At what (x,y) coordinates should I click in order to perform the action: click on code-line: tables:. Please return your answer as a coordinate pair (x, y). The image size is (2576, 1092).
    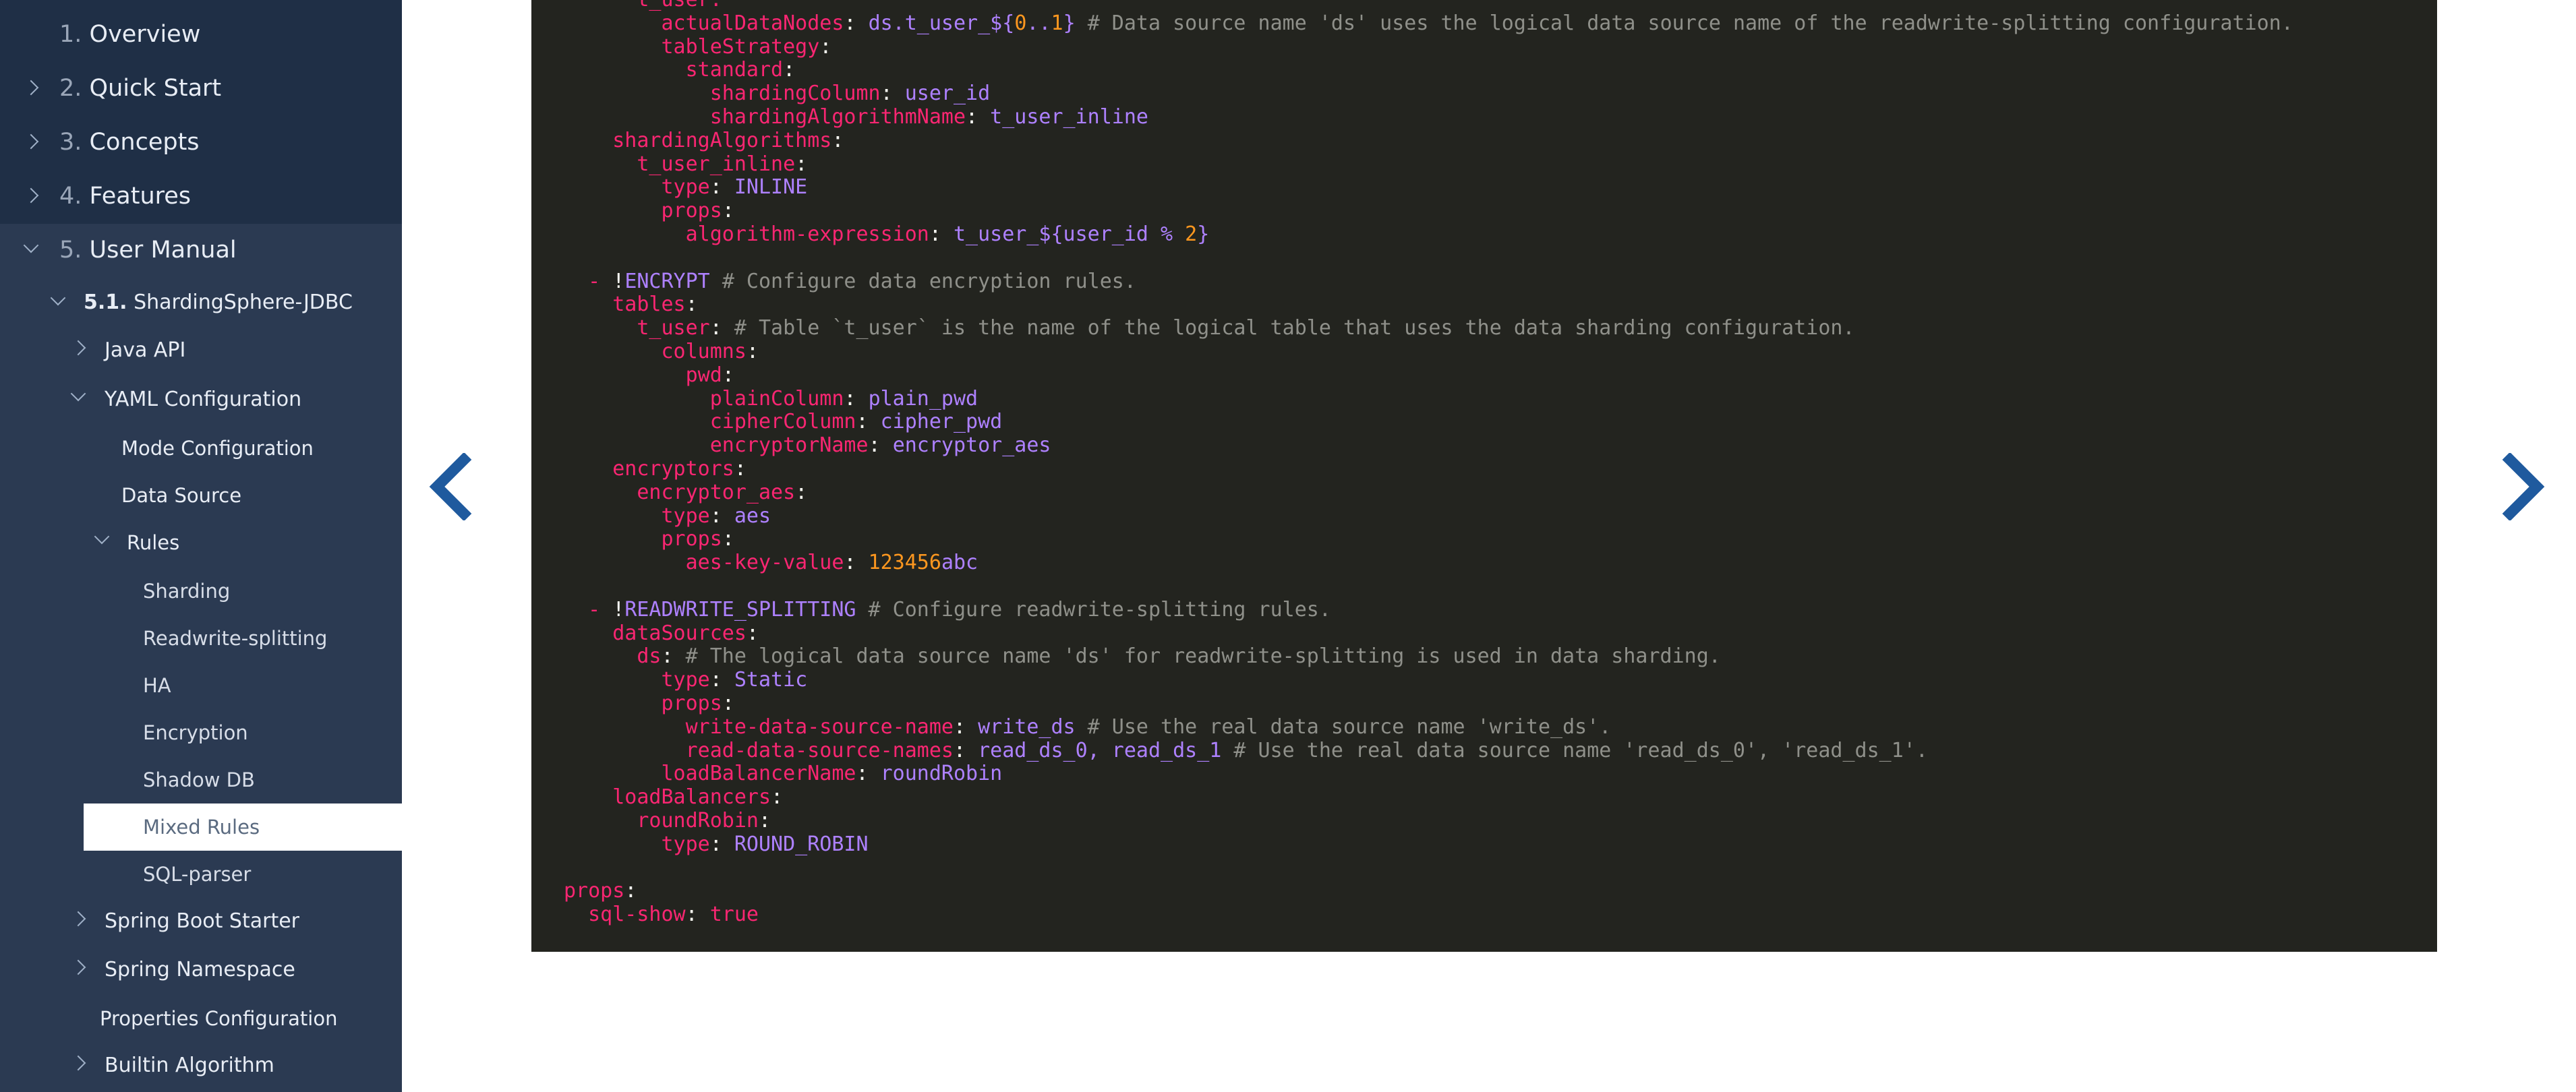
    Looking at the image, I should click on (655, 305).